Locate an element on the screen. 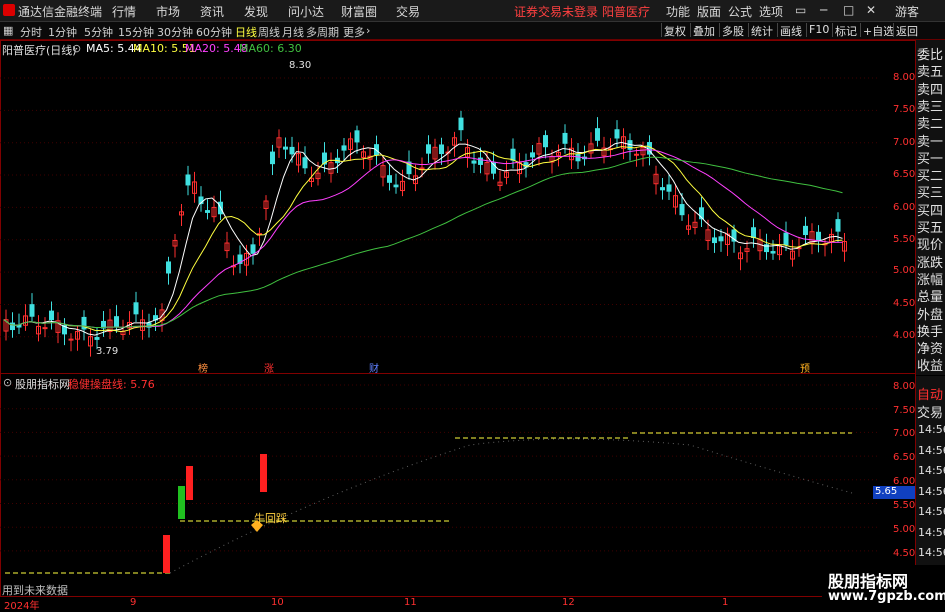  menu-item-quotes: 行情 is located at coordinates (124, 11).